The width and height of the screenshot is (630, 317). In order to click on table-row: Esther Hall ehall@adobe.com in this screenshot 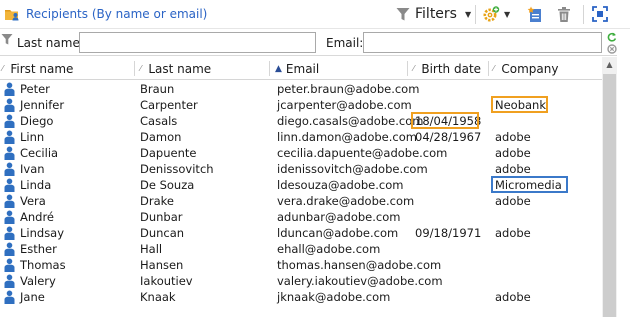, I will do `click(301, 249)`.